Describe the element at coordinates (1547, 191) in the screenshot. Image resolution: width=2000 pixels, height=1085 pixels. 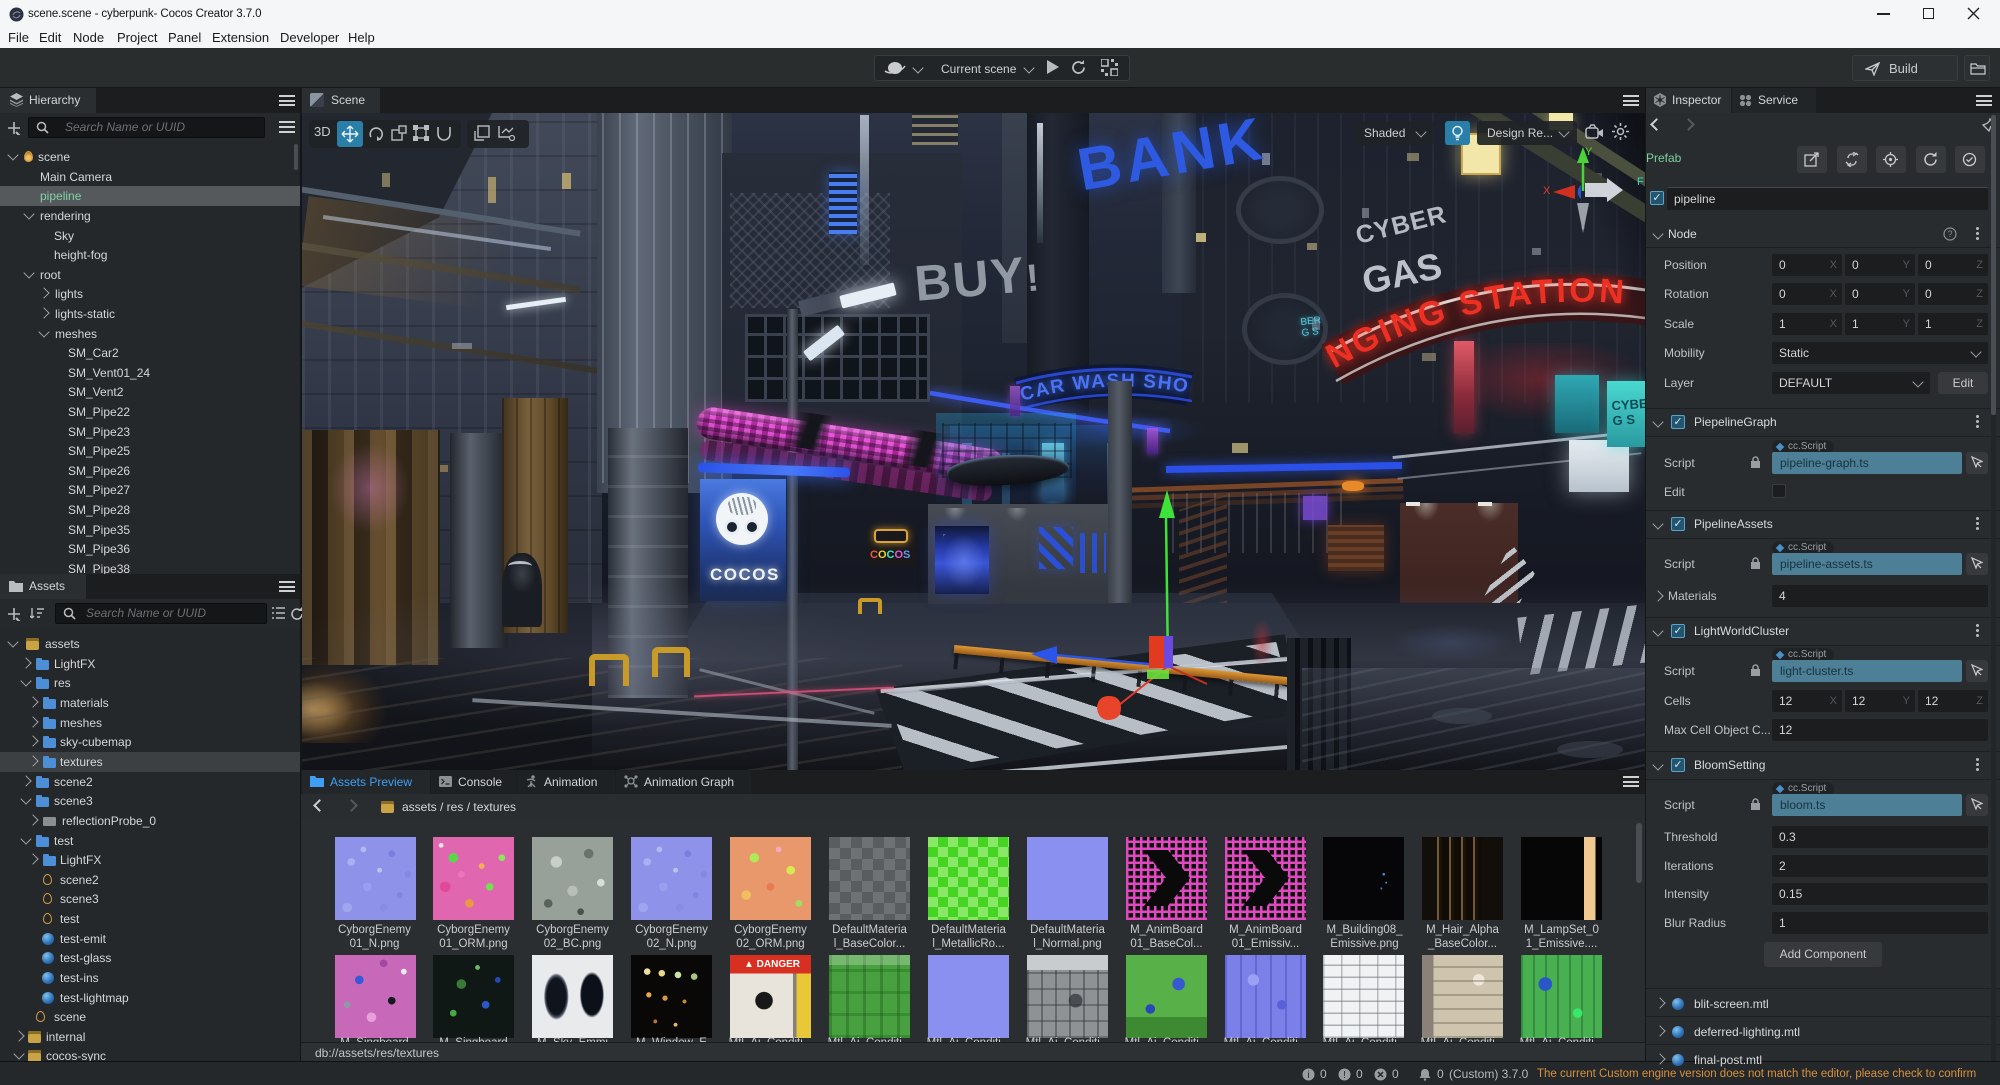
I see `svg-text: X` at that location.